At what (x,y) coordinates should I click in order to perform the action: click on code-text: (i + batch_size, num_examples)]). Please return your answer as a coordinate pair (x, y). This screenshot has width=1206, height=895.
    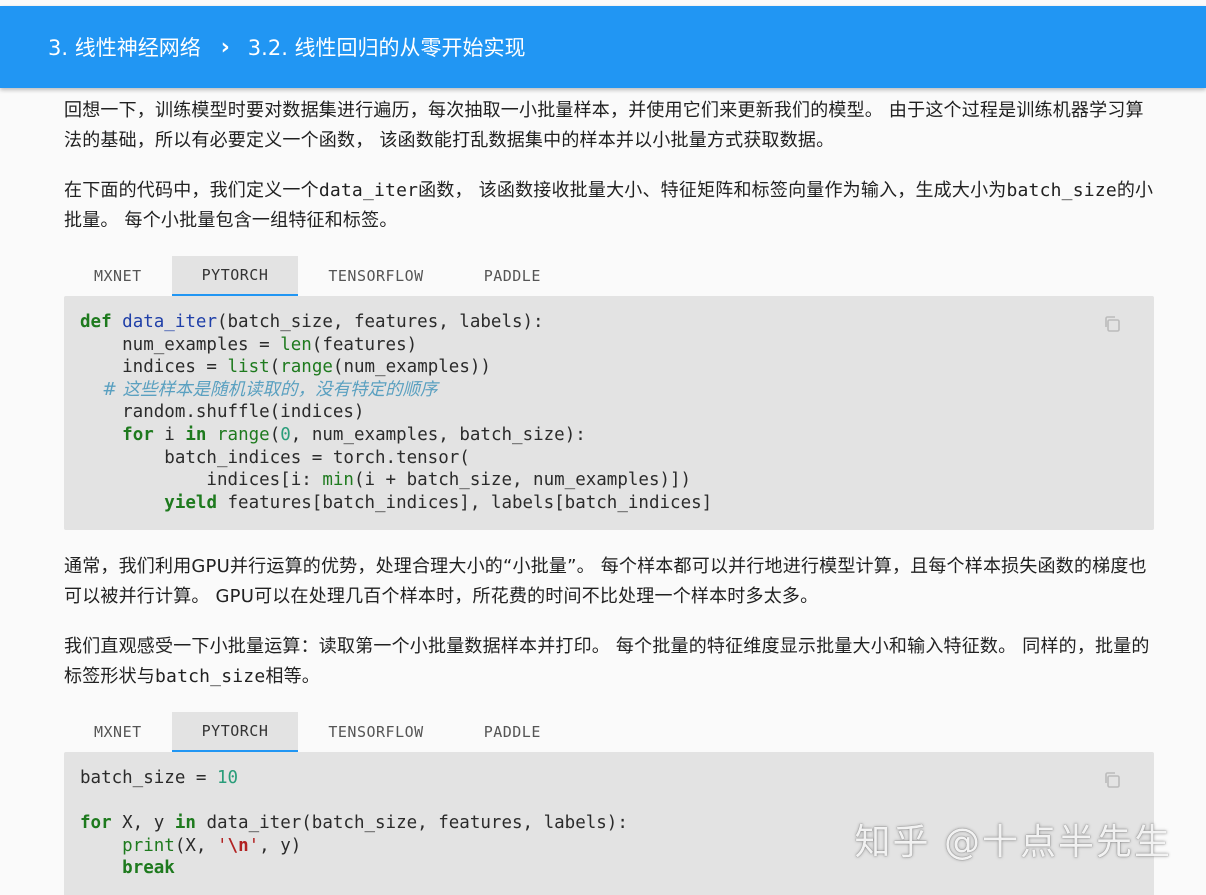
    Looking at the image, I should click on (522, 480).